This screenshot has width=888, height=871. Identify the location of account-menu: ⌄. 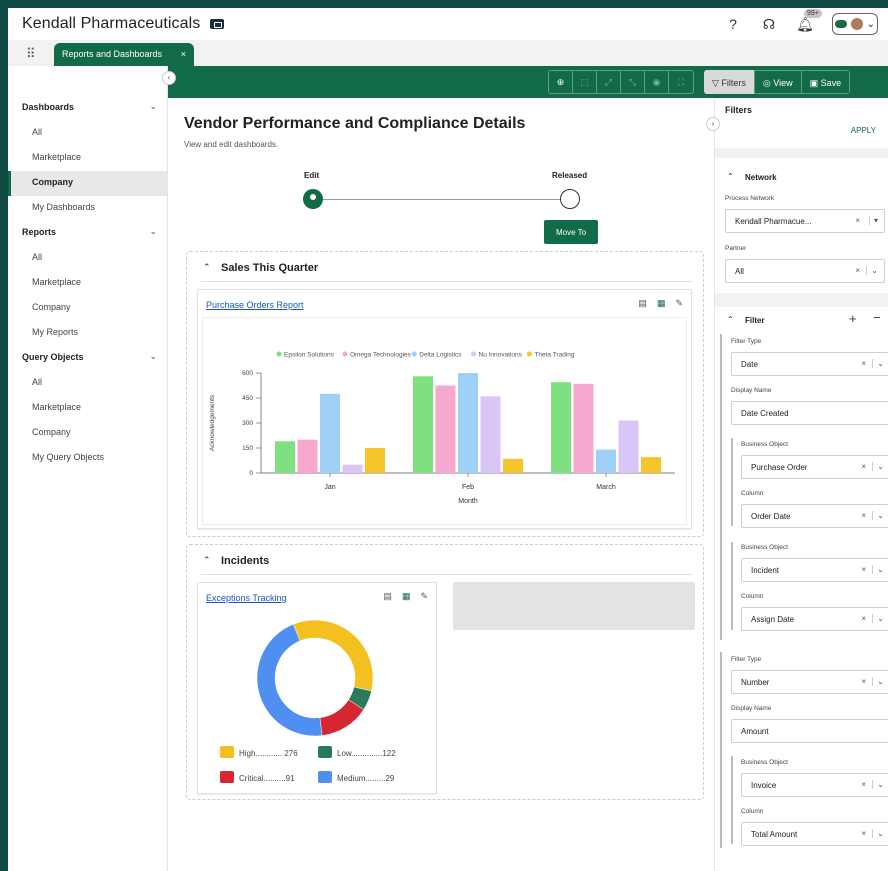
(855, 24).